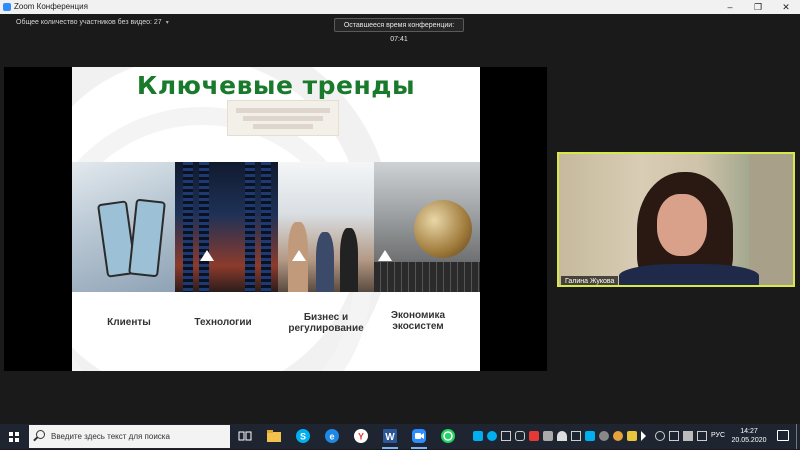 Image resolution: width=800 pixels, height=450 pixels. Describe the element at coordinates (326, 227) in the screenshot. I see `business-image` at that location.